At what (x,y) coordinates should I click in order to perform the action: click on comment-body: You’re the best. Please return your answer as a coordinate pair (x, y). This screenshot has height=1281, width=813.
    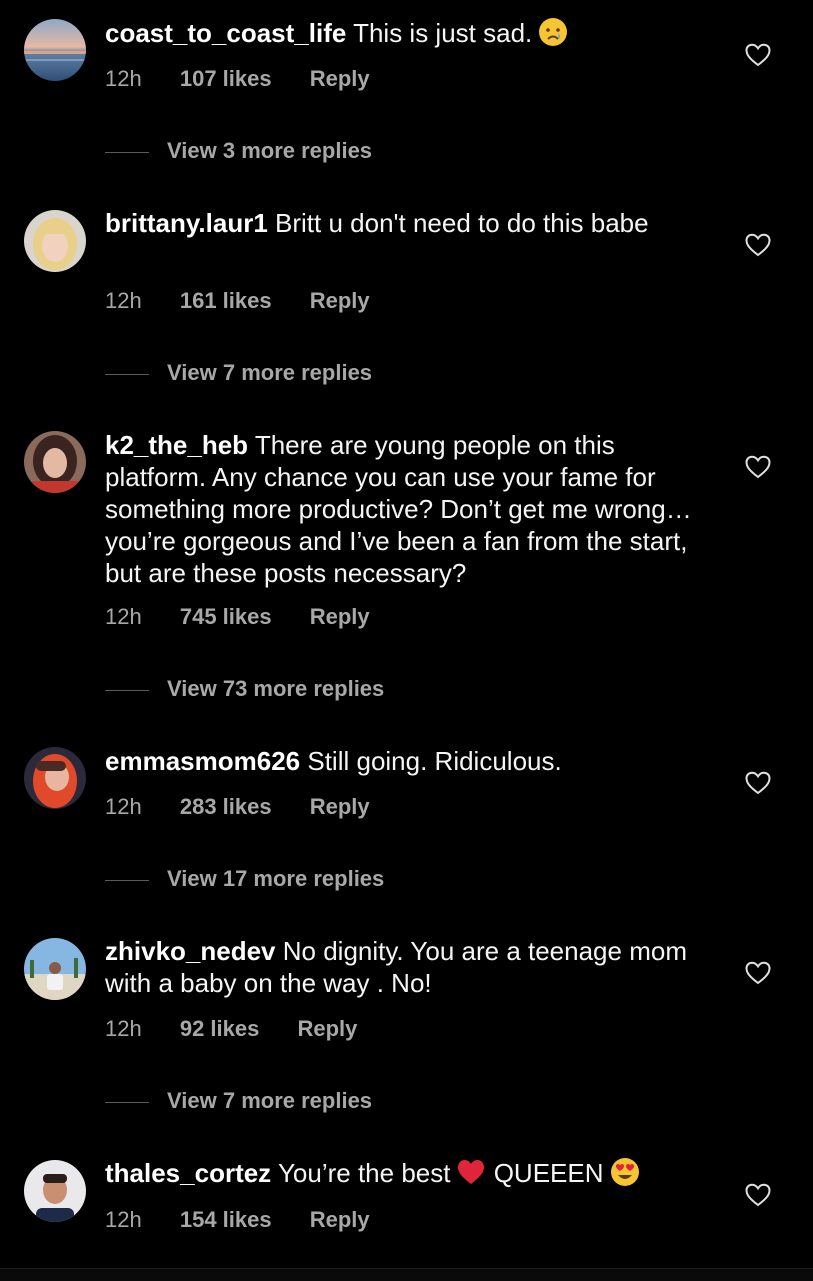
    Looking at the image, I should click on (364, 1173).